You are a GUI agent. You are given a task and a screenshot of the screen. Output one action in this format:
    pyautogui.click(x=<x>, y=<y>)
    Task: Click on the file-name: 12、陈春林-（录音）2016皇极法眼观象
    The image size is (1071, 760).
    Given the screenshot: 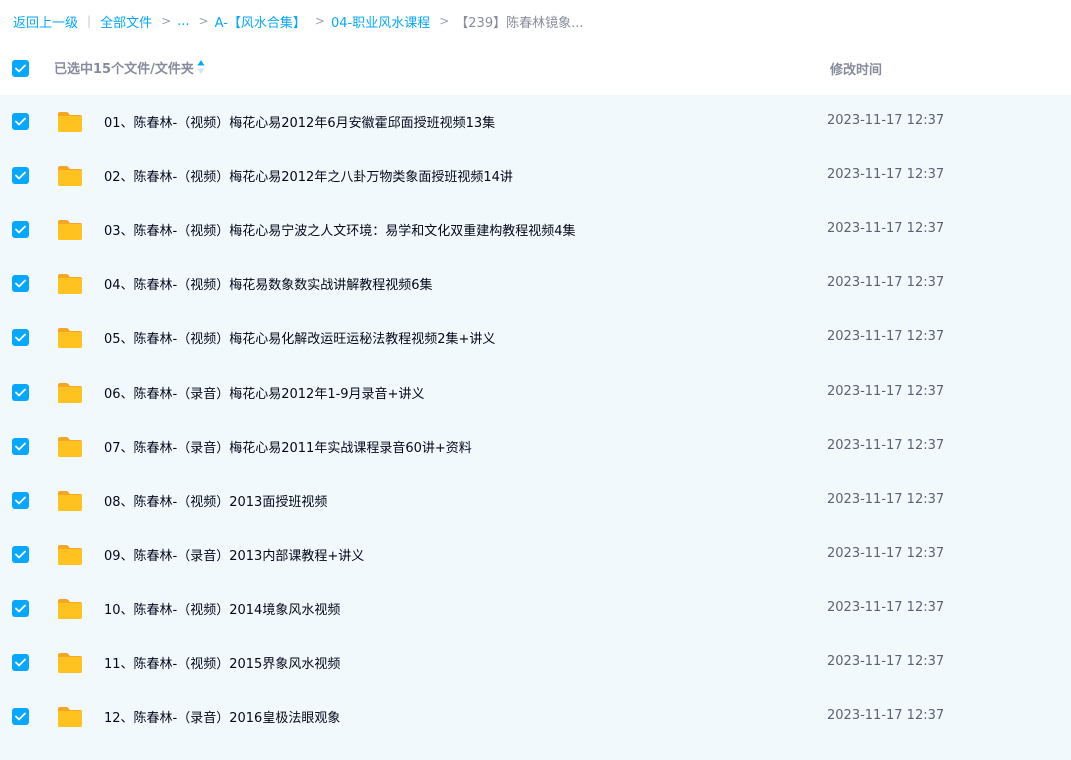 What is the action you would take?
    pyautogui.click(x=222, y=716)
    